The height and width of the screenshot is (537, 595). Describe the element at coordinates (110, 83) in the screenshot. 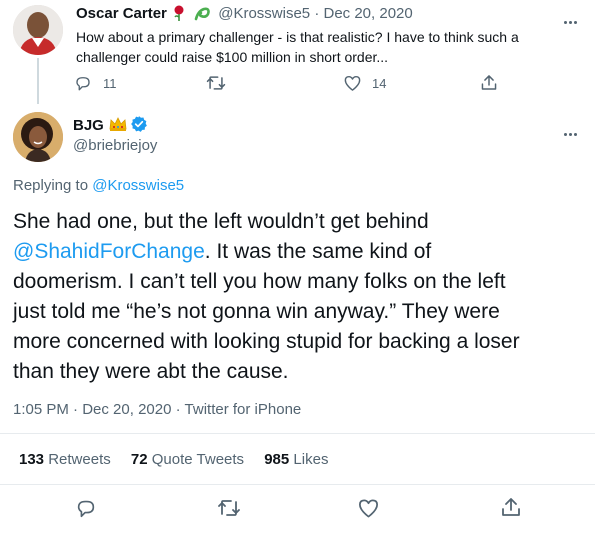

I see `parent-reply-count: 11` at that location.